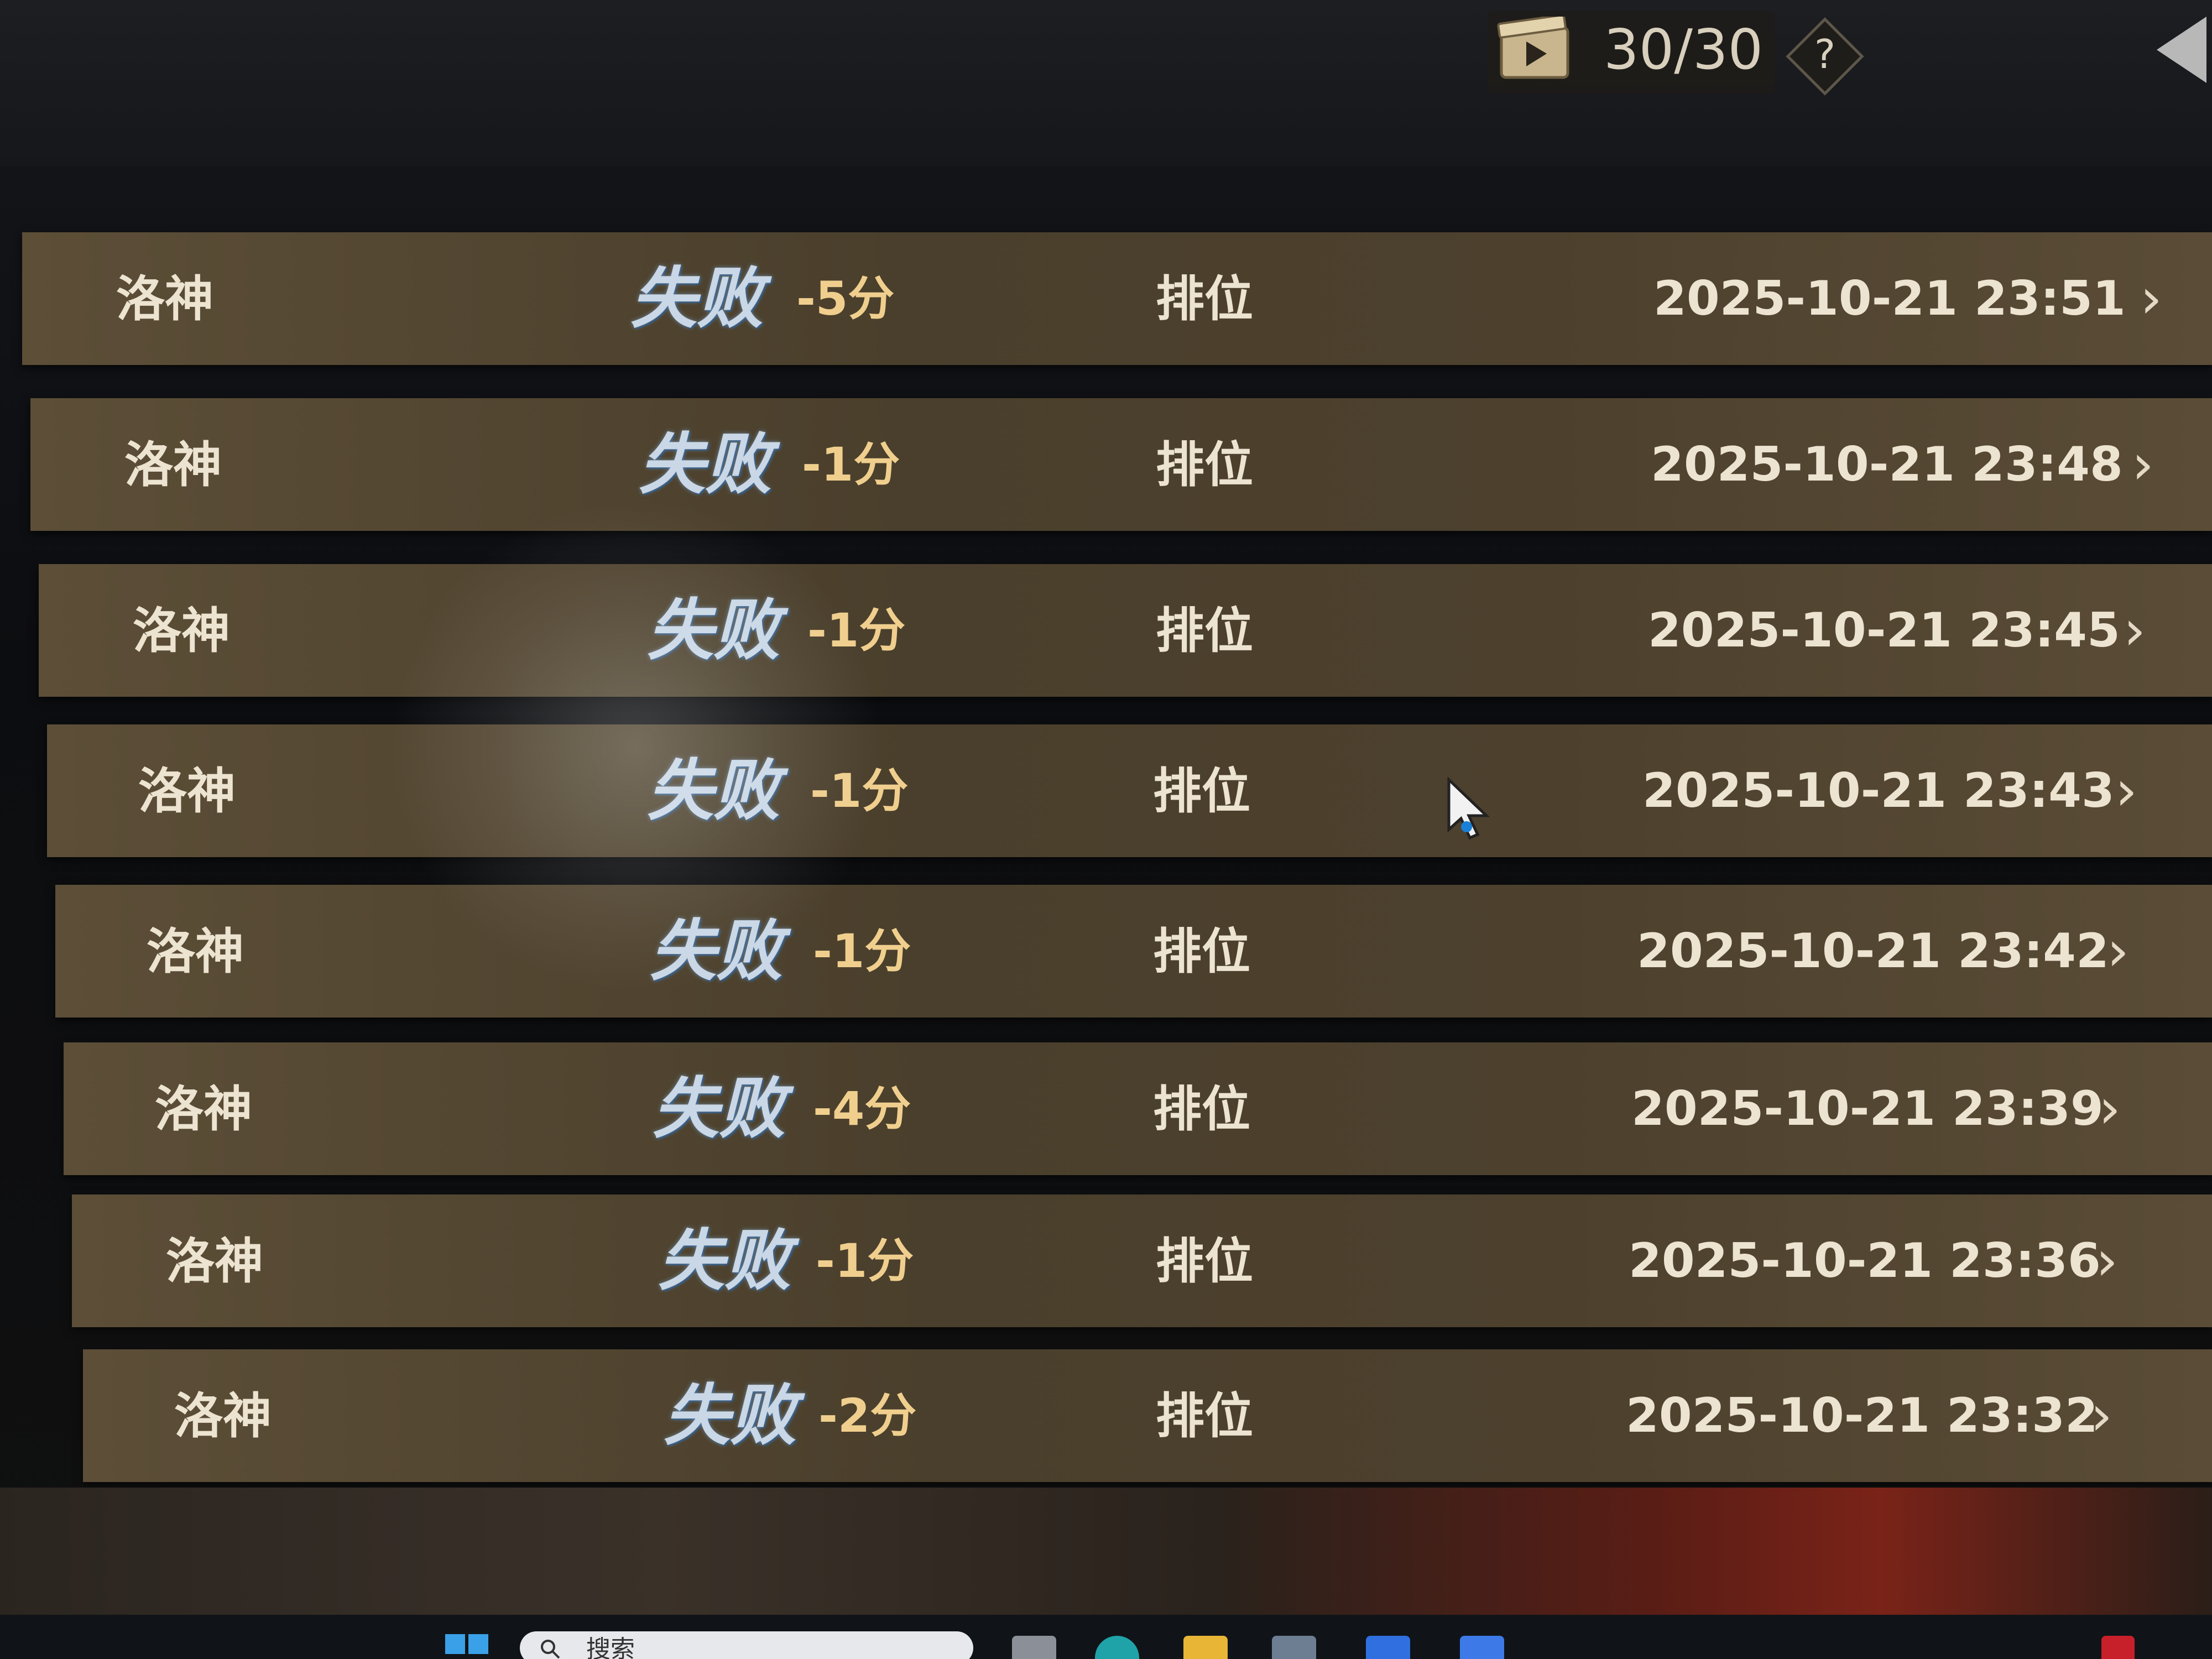 This screenshot has width=2212, height=1659. What do you see at coordinates (467, 1645) in the screenshot?
I see `windows-start-icon` at bounding box center [467, 1645].